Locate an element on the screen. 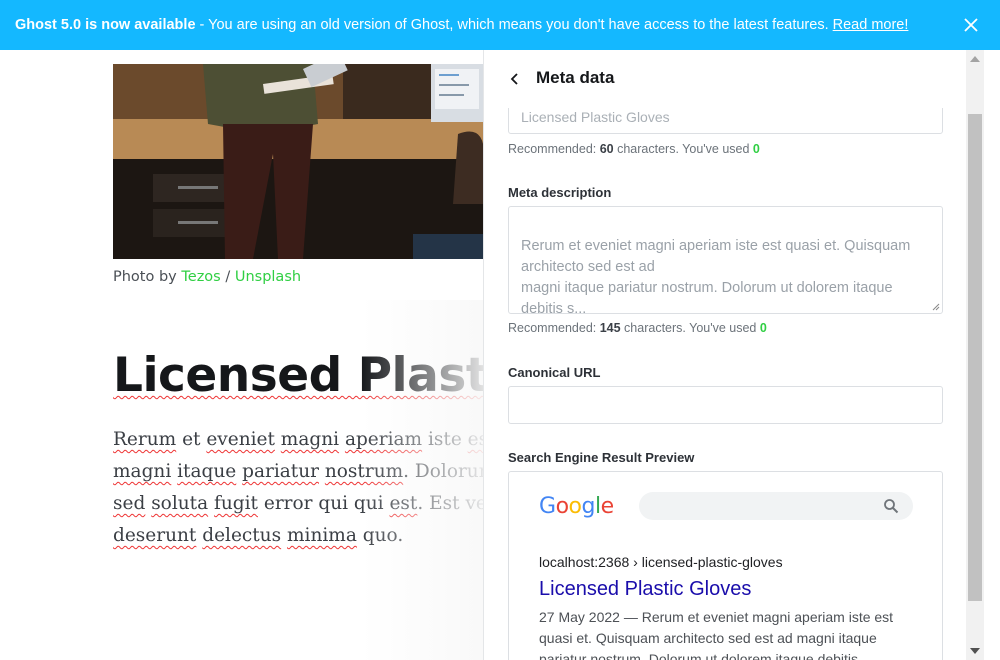 This screenshot has height=660, width=1000. image-caption: Photo by Tezos / Unsplash is located at coordinates (207, 277).